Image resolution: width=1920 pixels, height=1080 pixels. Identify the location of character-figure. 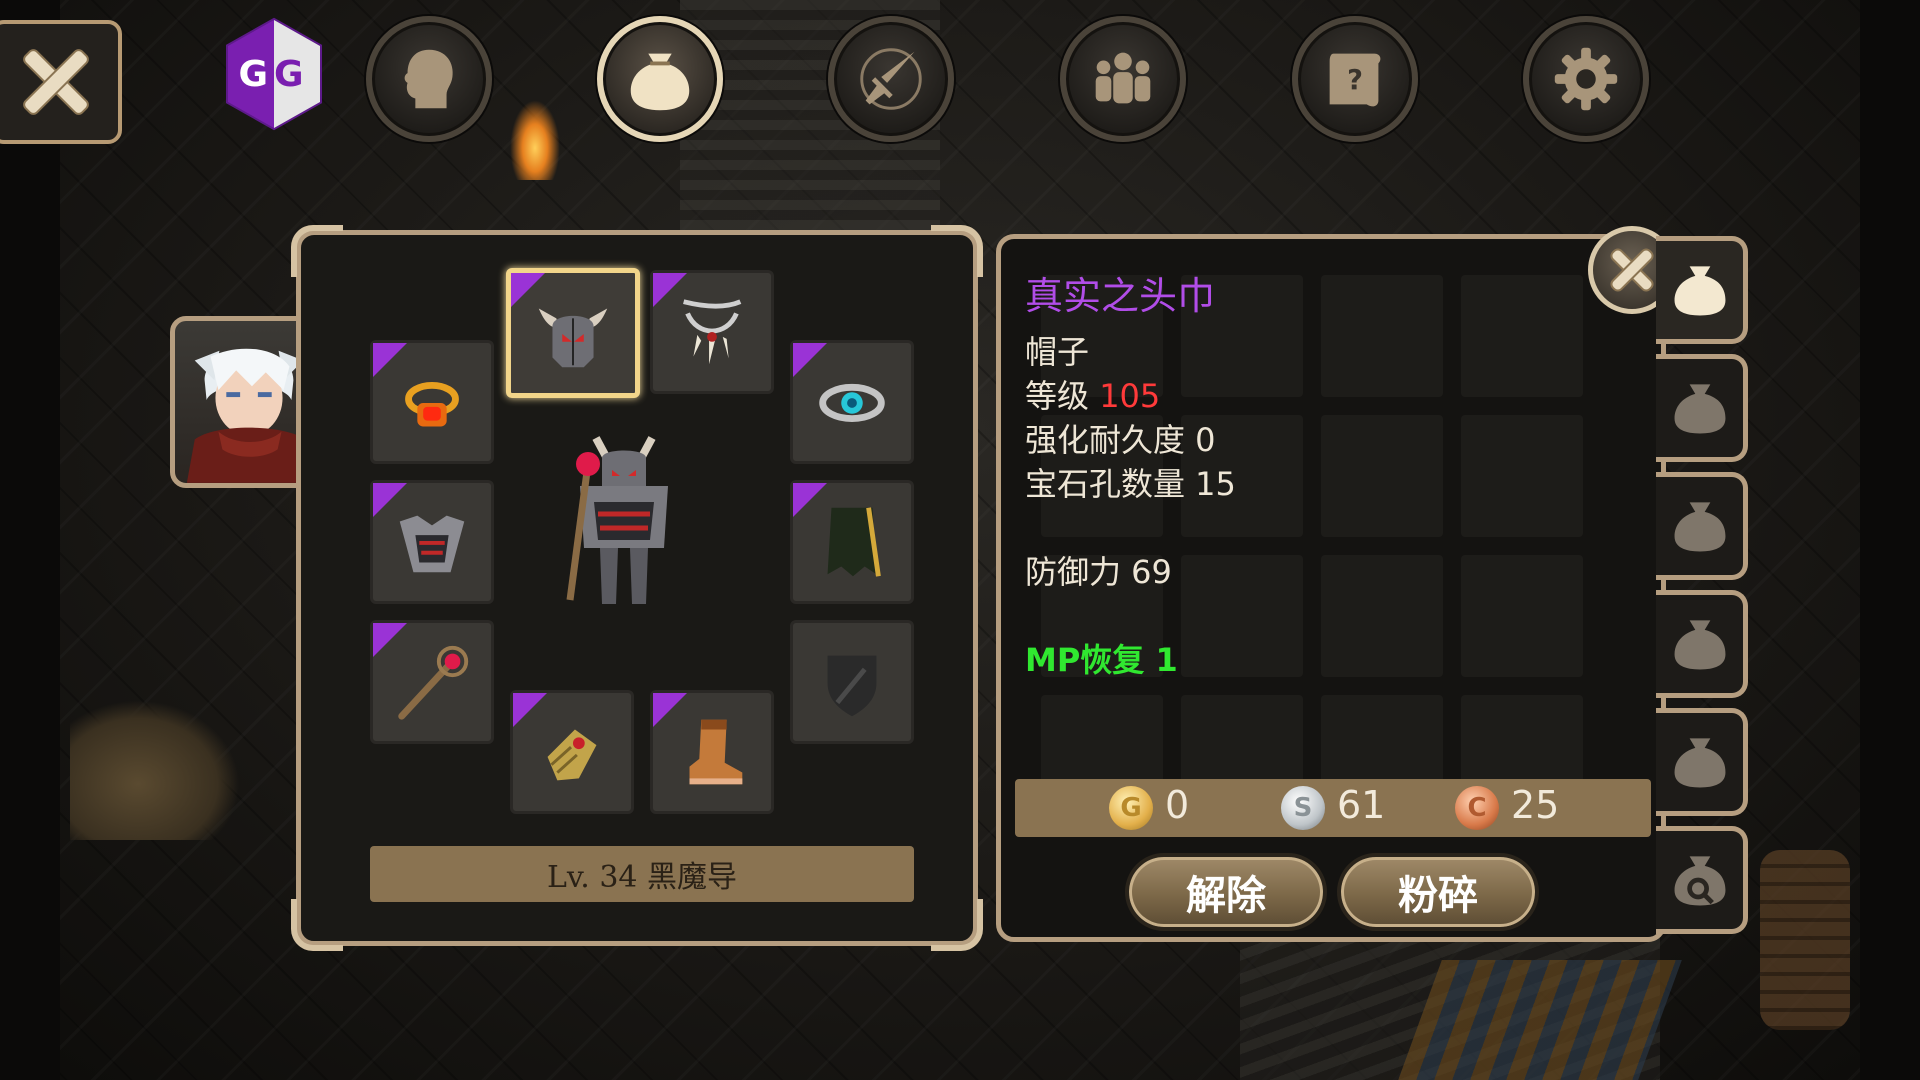
(624, 519).